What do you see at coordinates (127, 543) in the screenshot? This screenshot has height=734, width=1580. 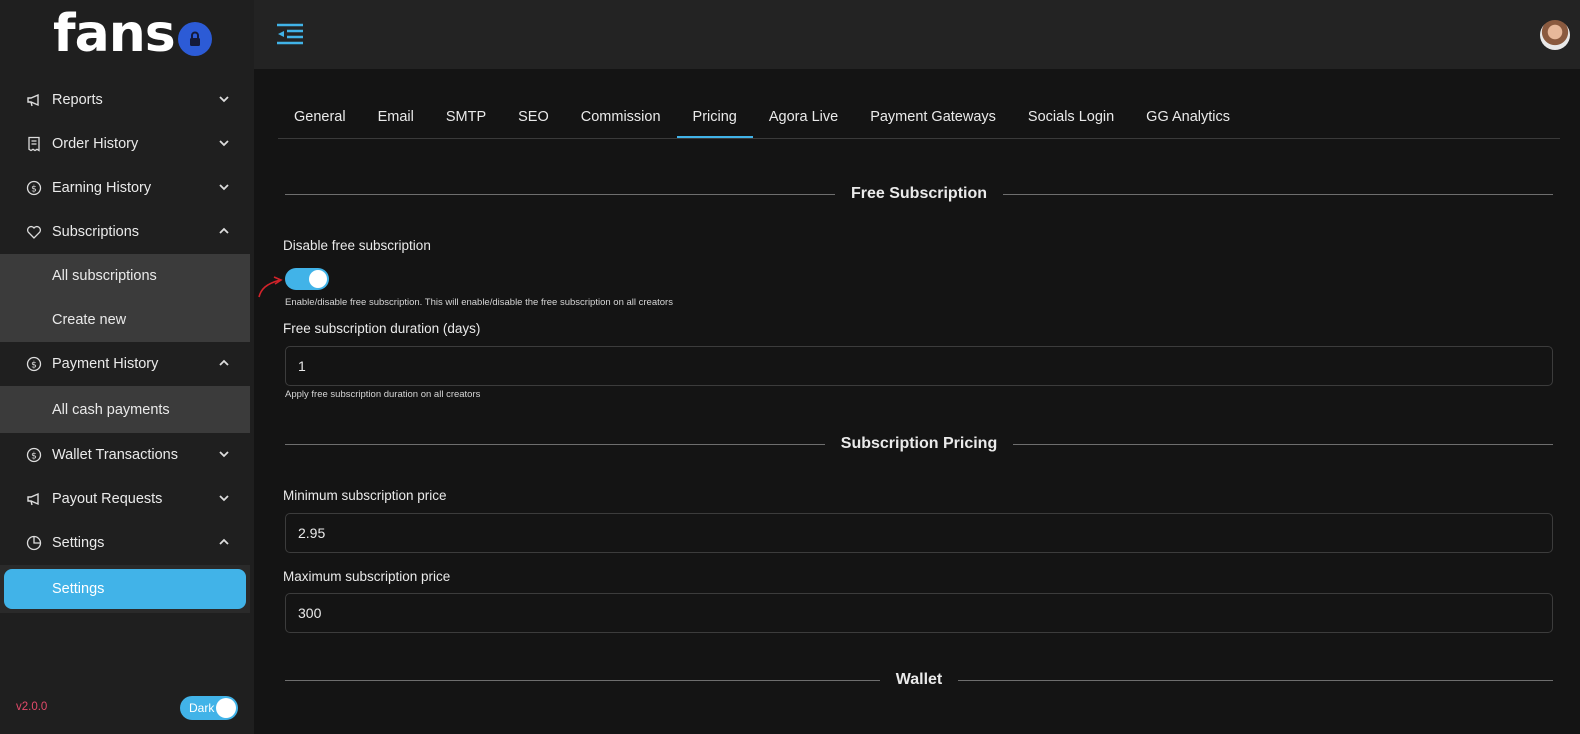 I see `sidebar-item-settings: Settings` at bounding box center [127, 543].